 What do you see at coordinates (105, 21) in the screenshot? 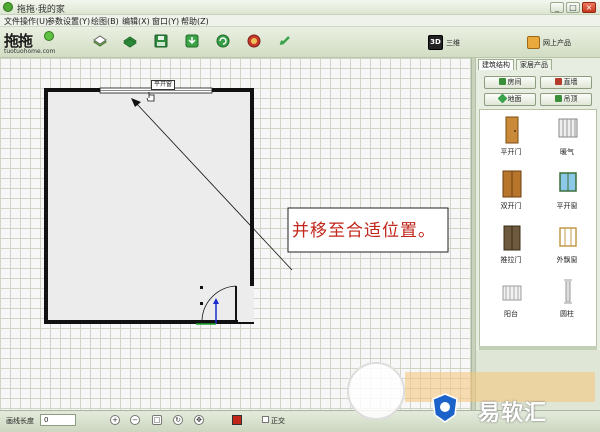
I see `menu-draw: 绘图(B)` at bounding box center [105, 21].